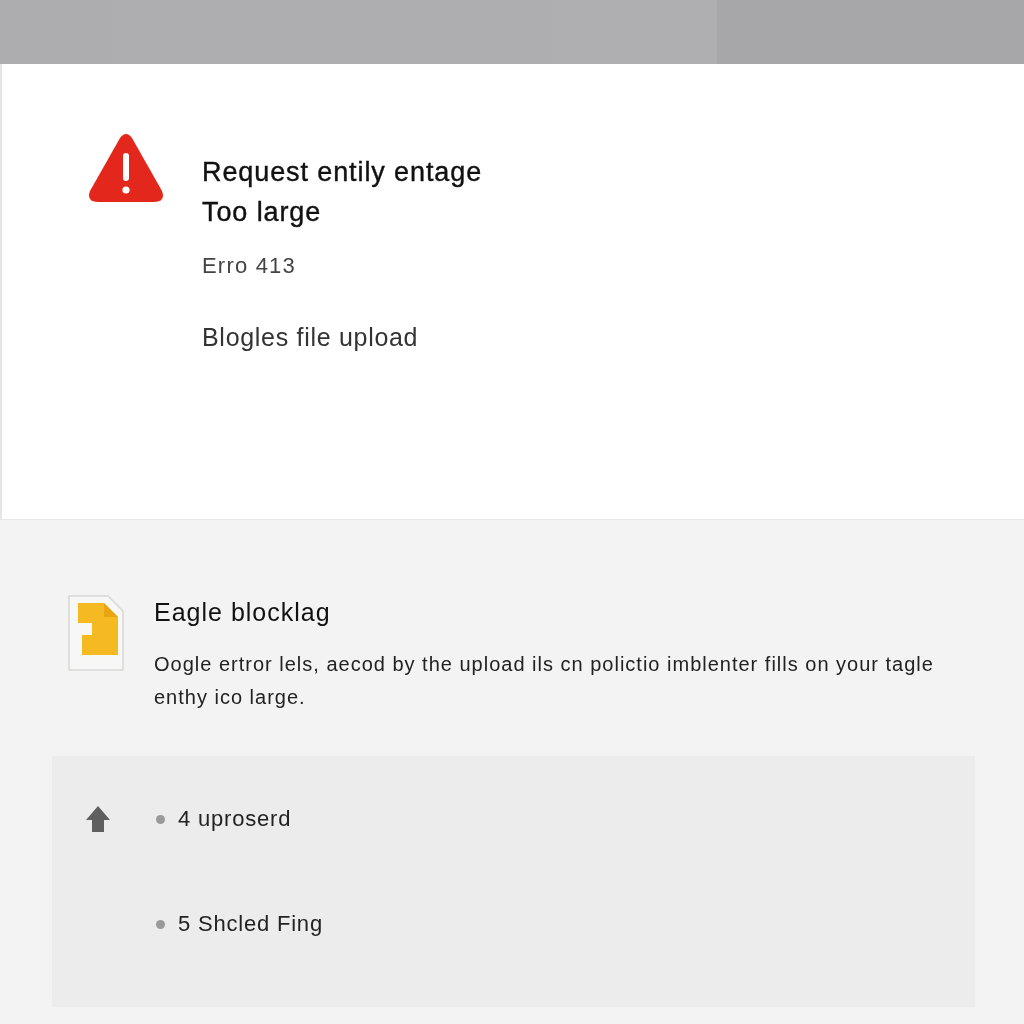 The width and height of the screenshot is (1024, 1024). I want to click on panel-item-text: 4 uproserd, so click(235, 819).